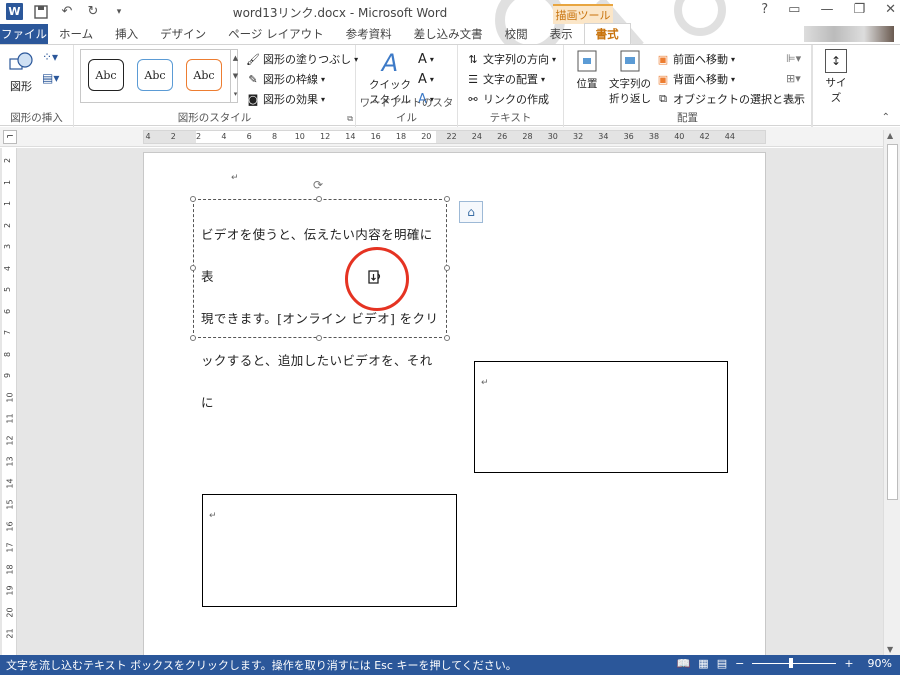 The image size is (900, 675). Describe the element at coordinates (516, 34) in the screenshot. I see `tab-review: 校閲` at that location.